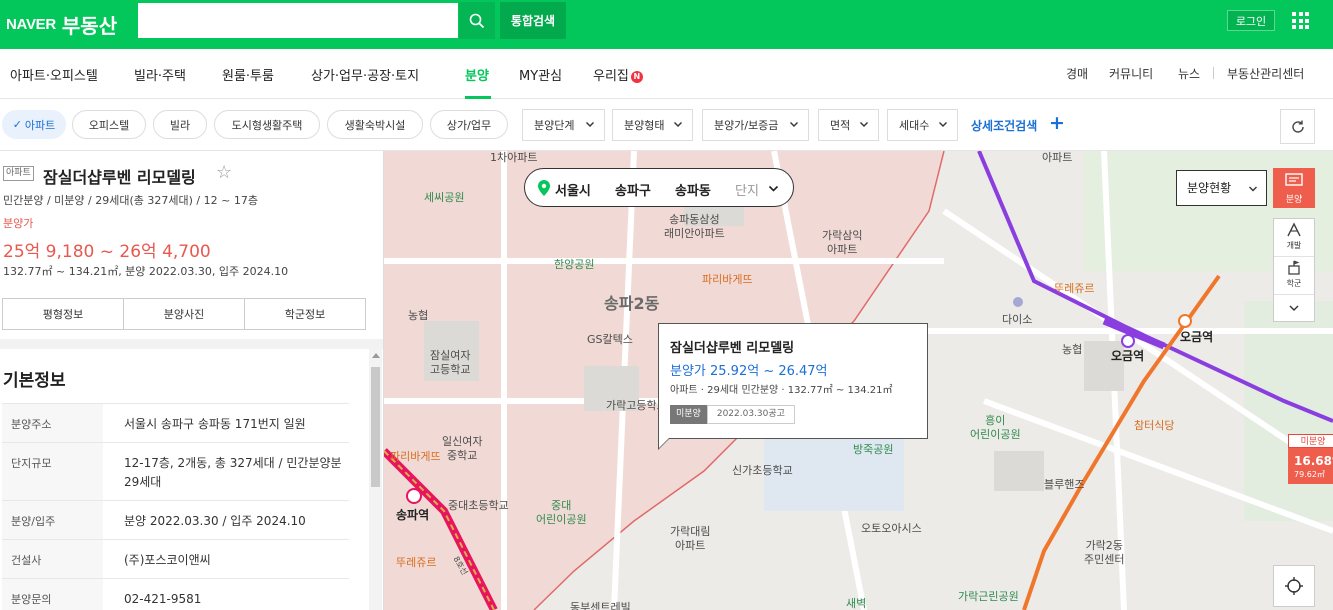  Describe the element at coordinates (574, 264) in the screenshot. I see `map-label: 한양공원` at that location.